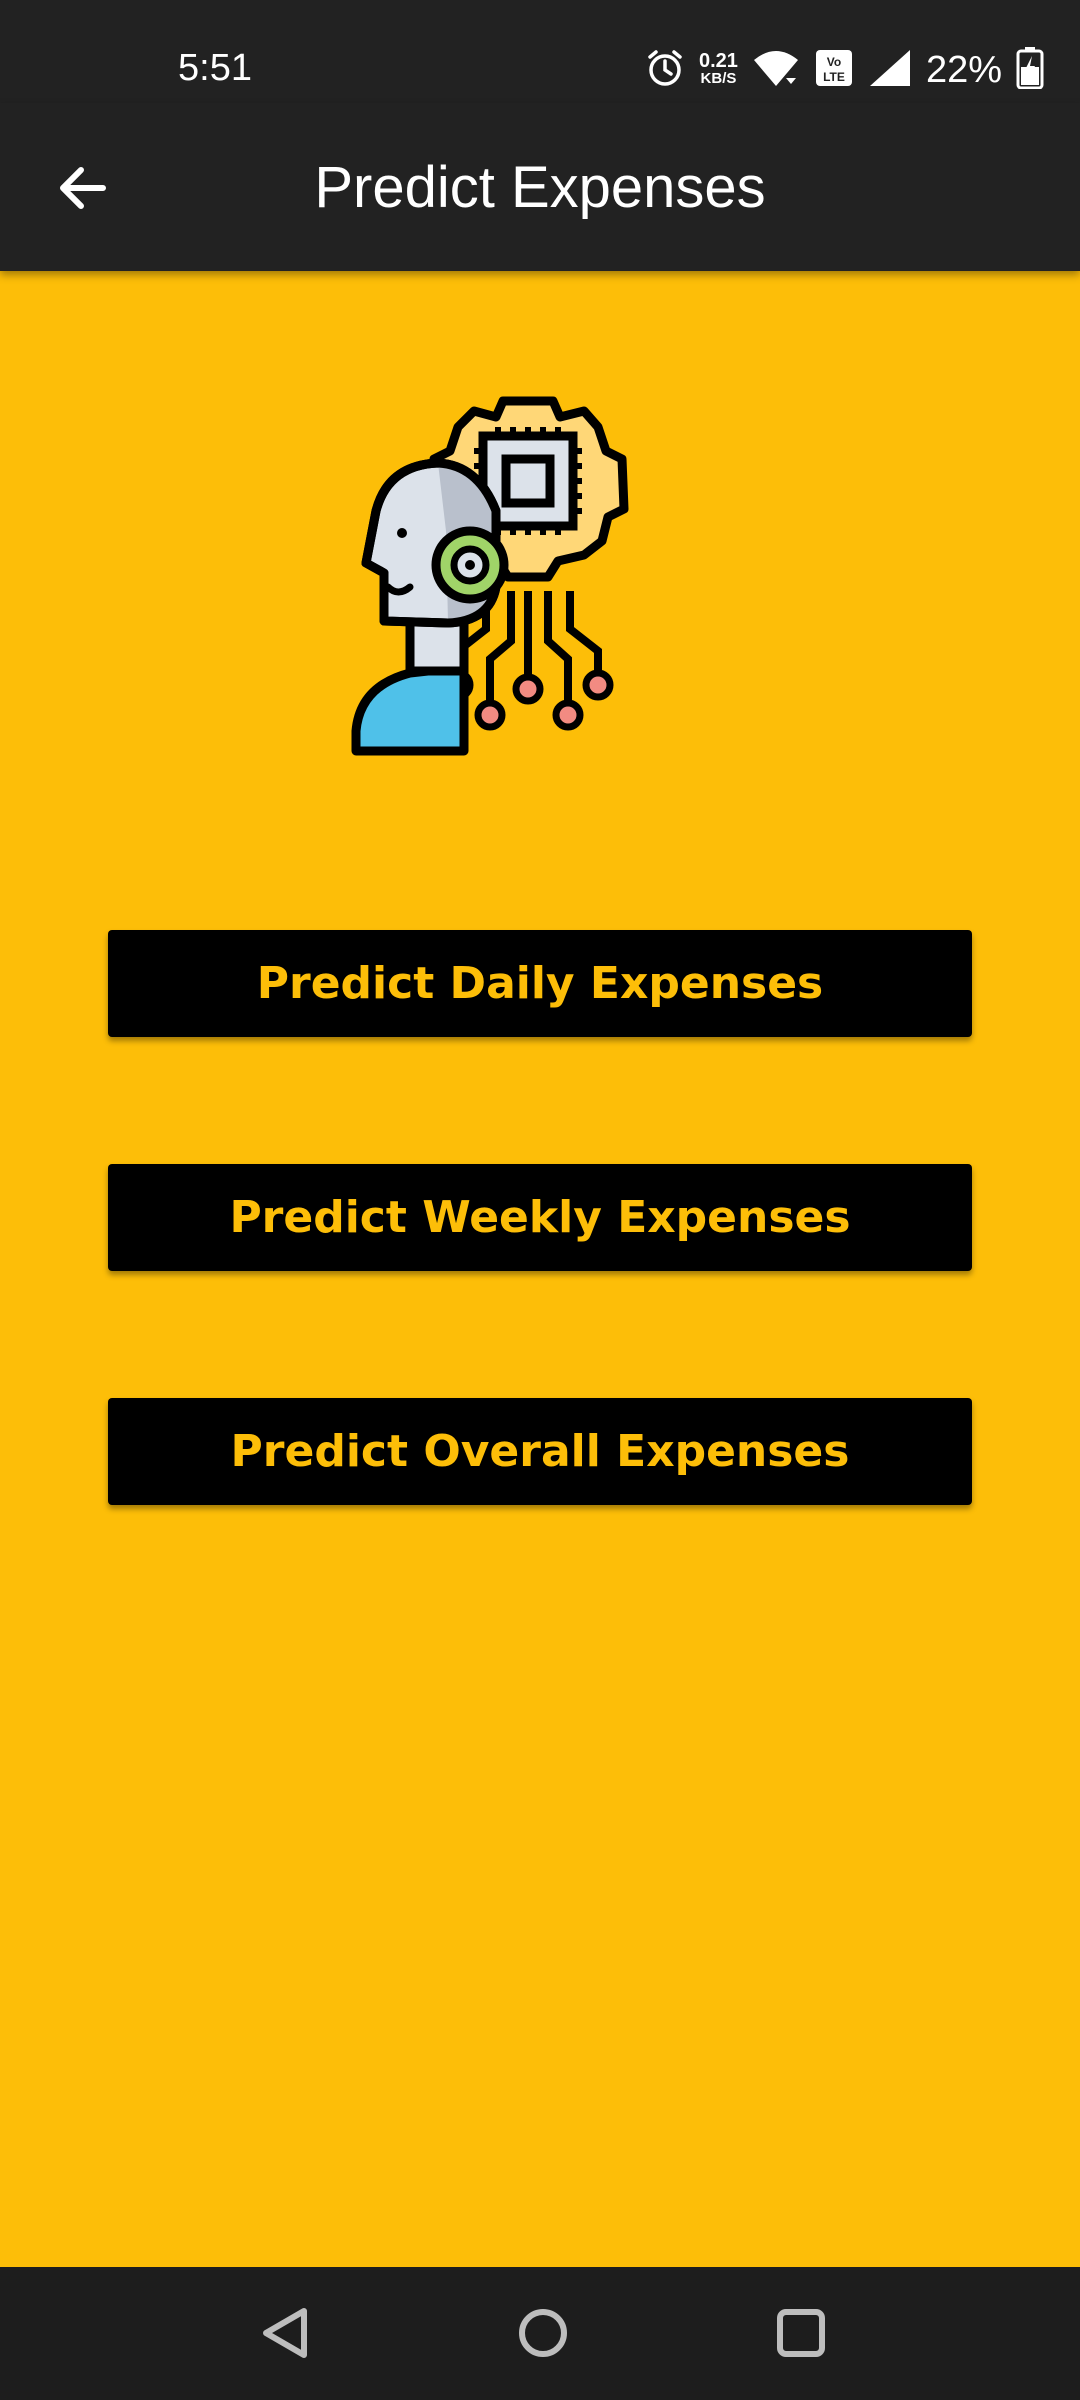 This screenshot has width=1080, height=2400. I want to click on nav-back-button, so click(286, 2333).